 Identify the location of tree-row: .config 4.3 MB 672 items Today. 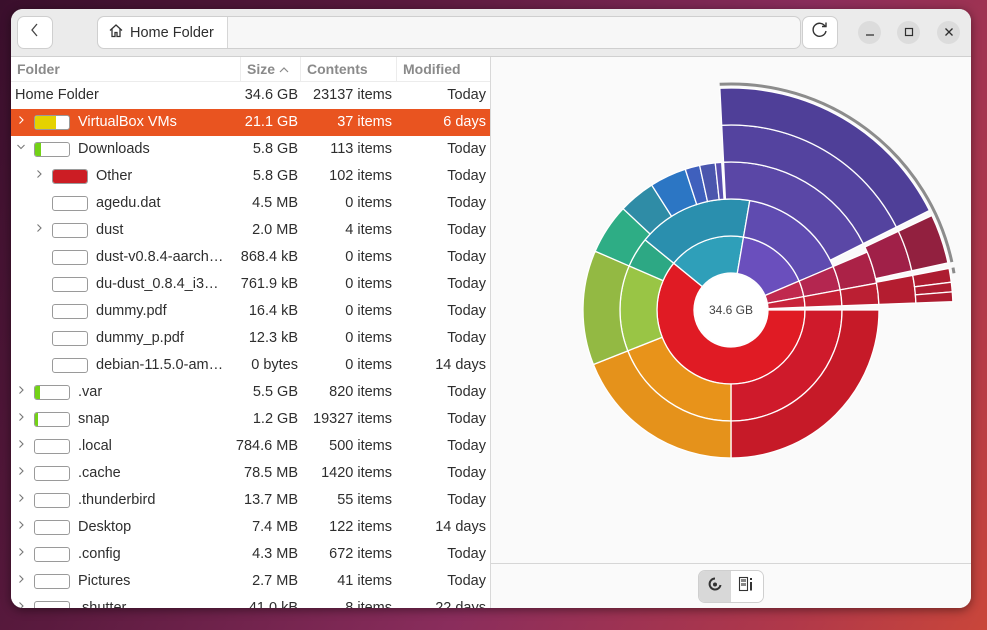
(250, 554).